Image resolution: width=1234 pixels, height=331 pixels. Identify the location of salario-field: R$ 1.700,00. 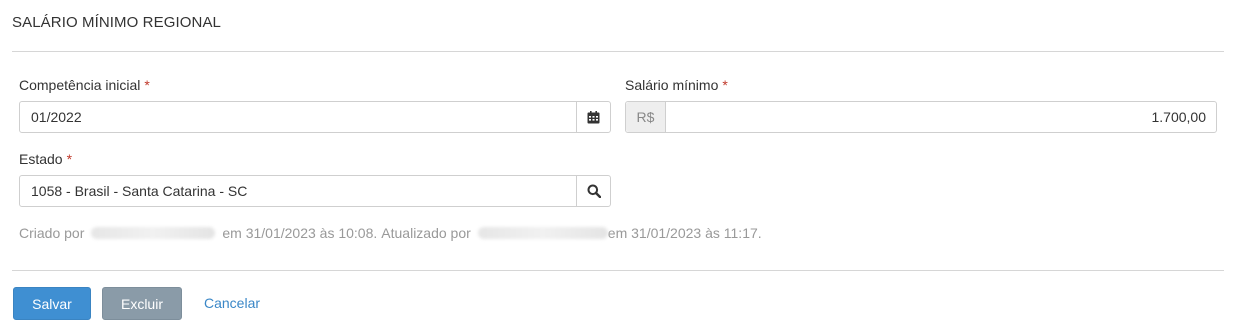
(921, 117).